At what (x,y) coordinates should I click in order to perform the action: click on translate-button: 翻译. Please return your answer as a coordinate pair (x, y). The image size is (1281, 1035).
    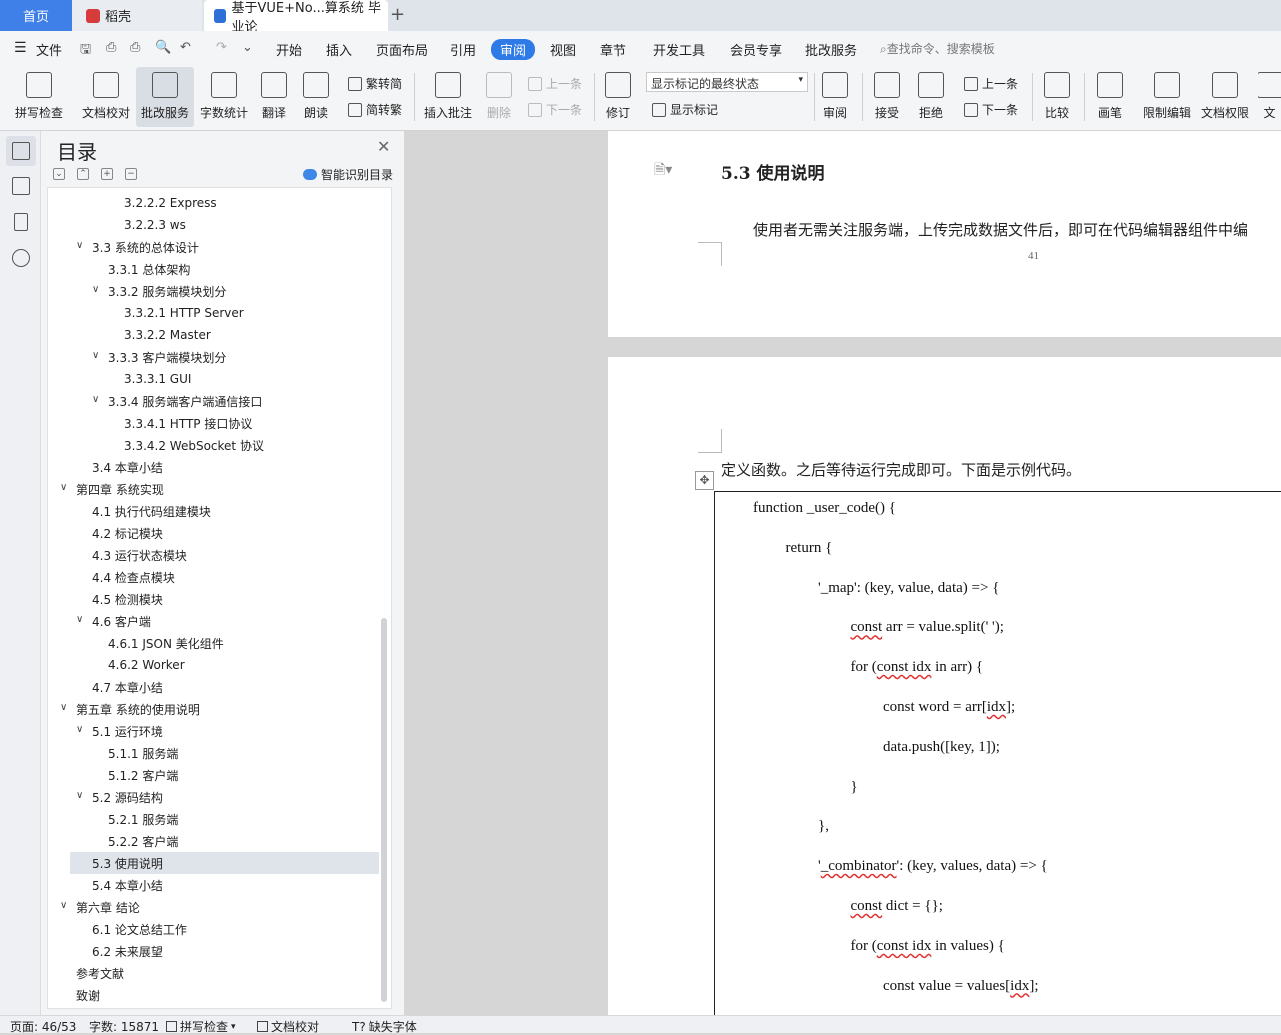
    Looking at the image, I should click on (274, 97).